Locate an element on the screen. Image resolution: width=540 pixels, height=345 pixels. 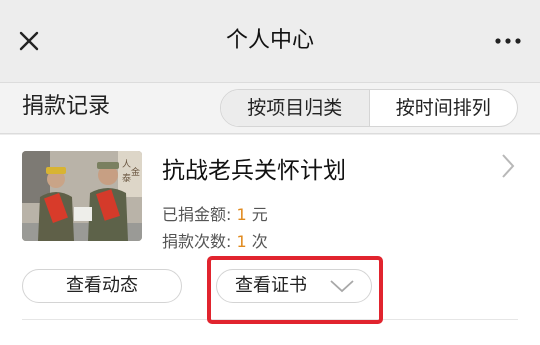
more-options-icon is located at coordinates (508, 41).